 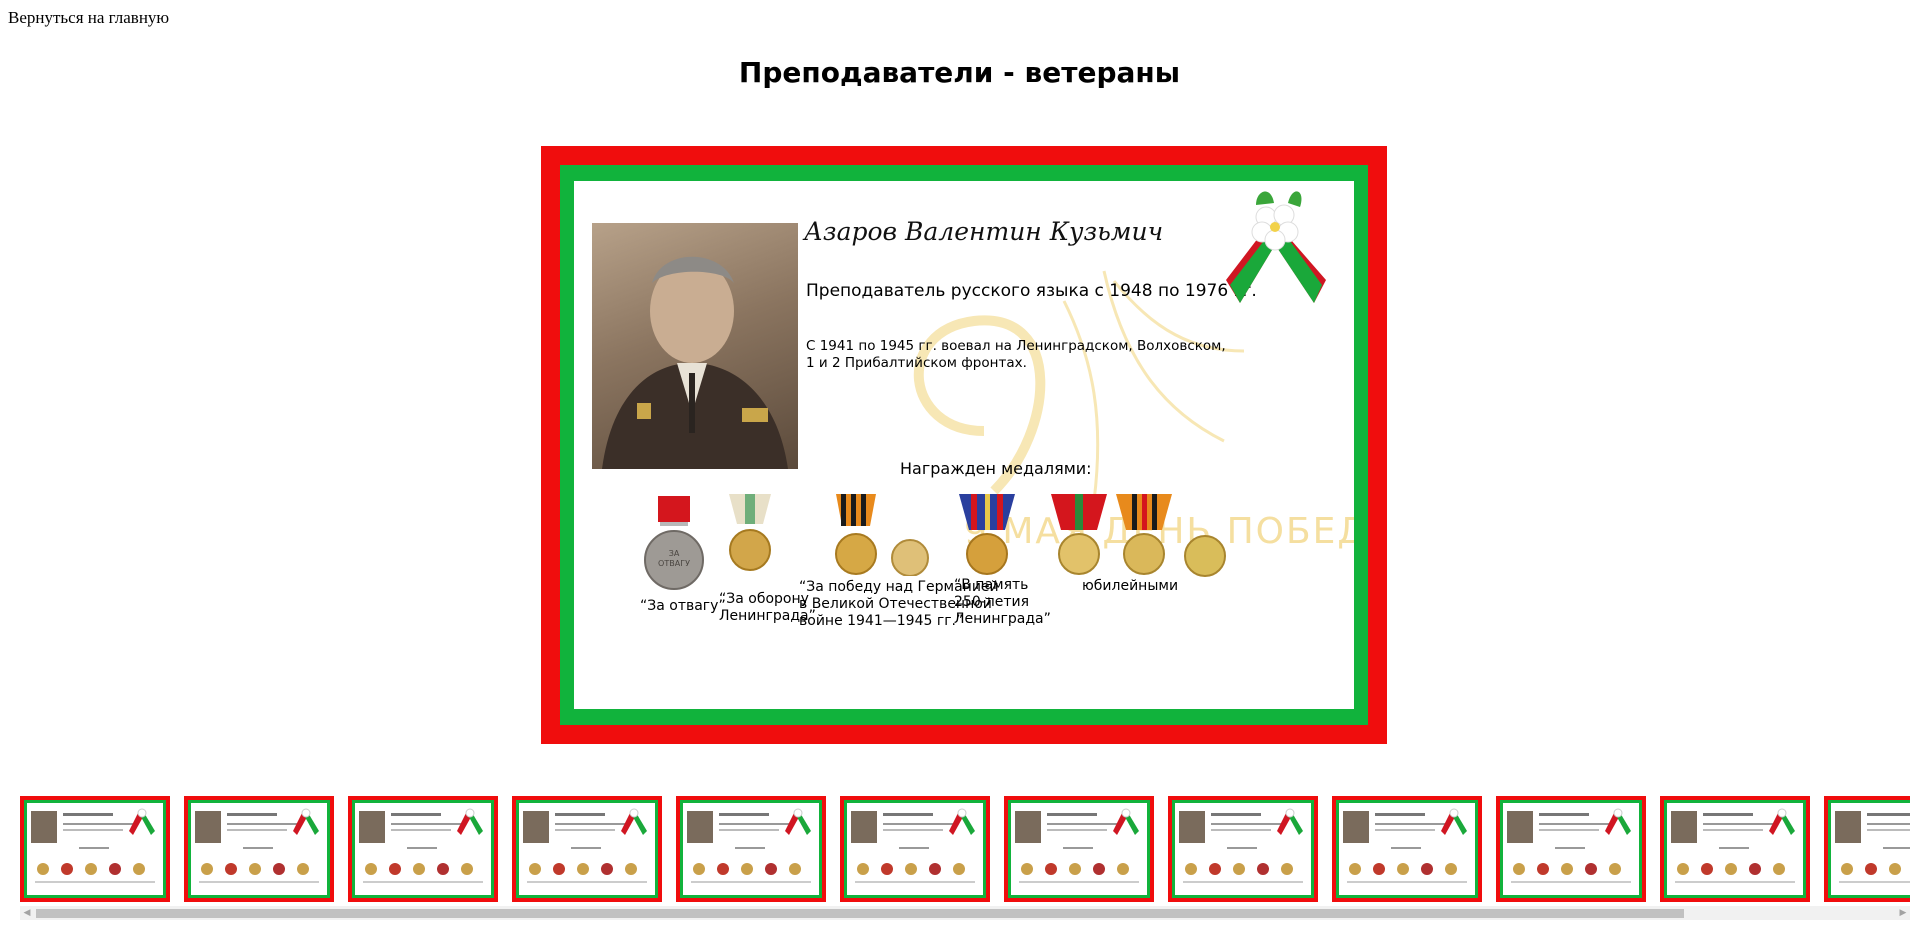 What do you see at coordinates (1079, 534) in the screenshot?
I see `medal-jubilee-20-years-icon` at bounding box center [1079, 534].